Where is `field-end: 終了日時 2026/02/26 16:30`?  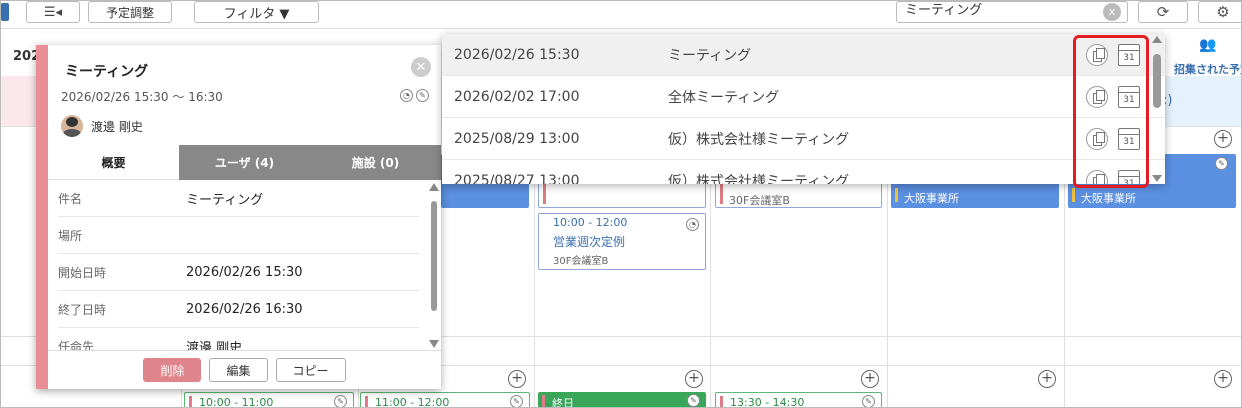 field-end: 終了日時 2026/02/26 16:30 is located at coordinates (238, 309).